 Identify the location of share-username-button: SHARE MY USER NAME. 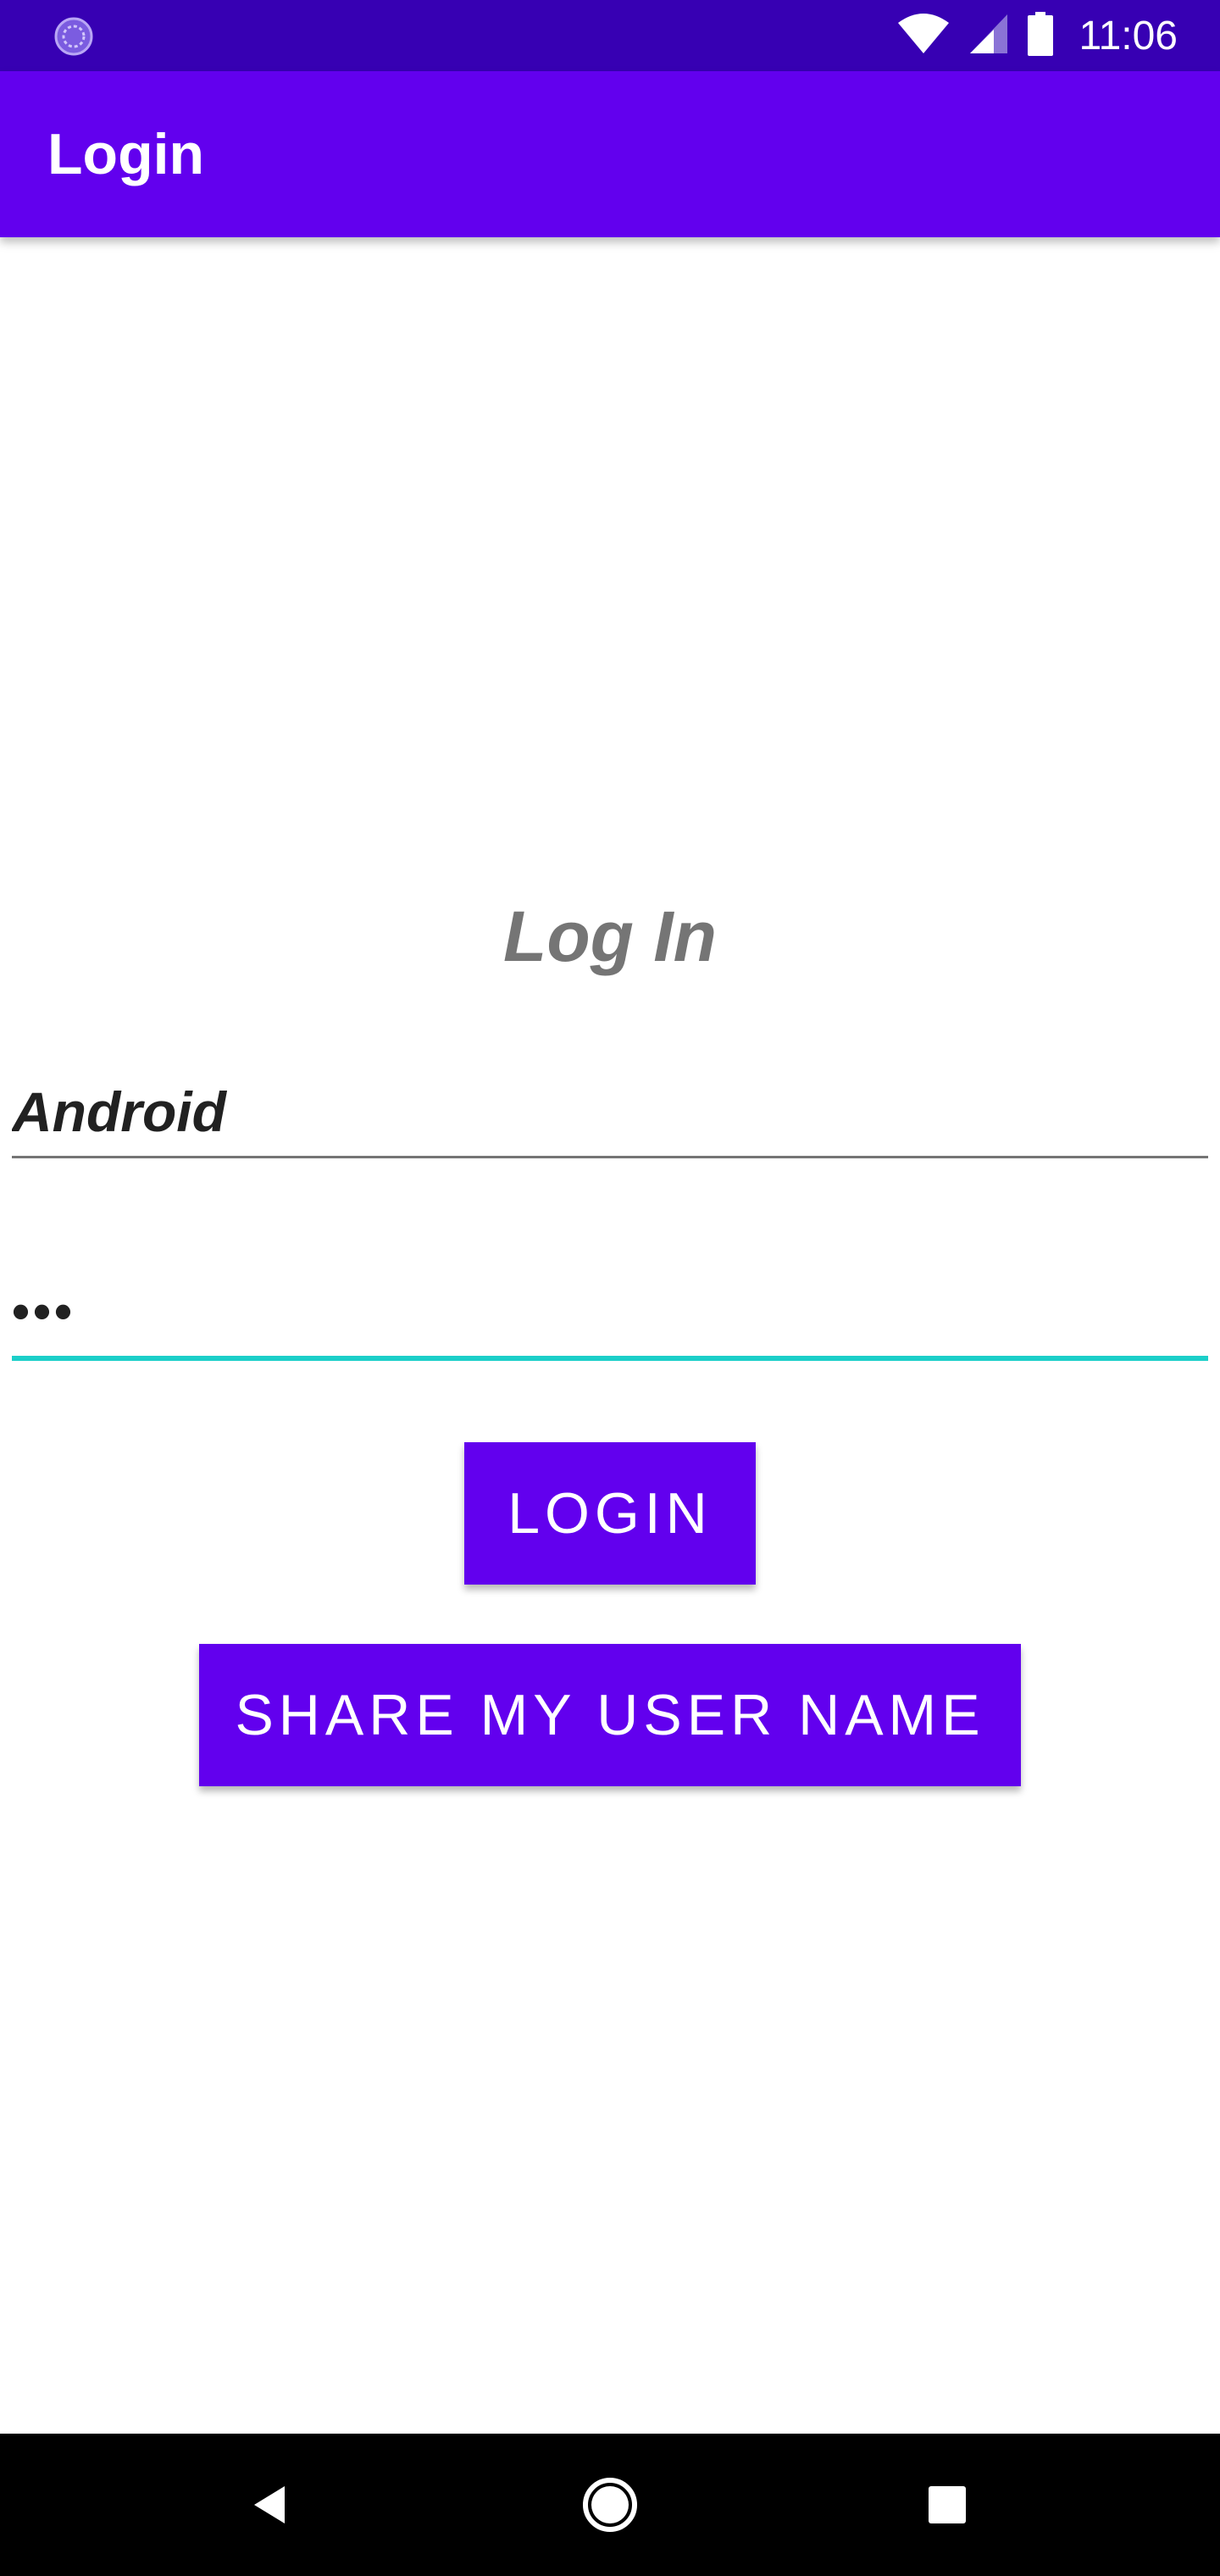
(610, 1715).